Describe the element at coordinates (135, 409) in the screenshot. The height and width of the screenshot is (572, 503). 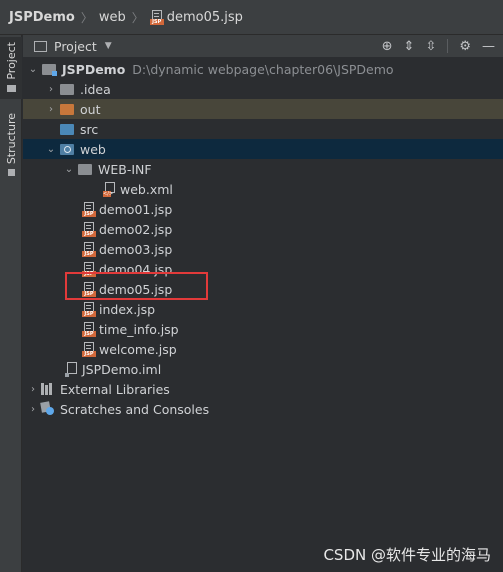
I see `scratches-label: Scratches and Consoles` at that location.